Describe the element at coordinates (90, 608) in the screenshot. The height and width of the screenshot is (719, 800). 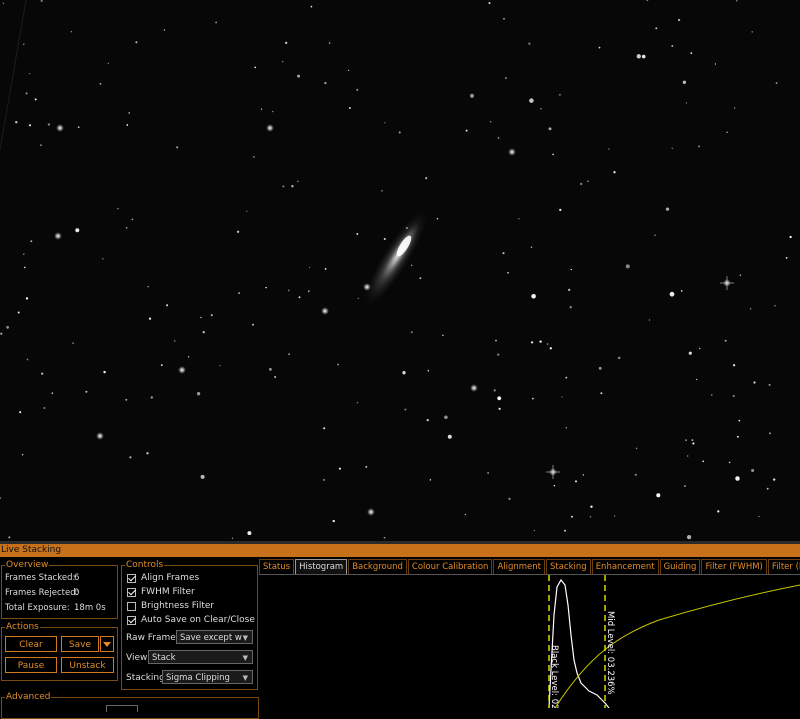
I see `total-exposure-value: 18m 0s` at that location.